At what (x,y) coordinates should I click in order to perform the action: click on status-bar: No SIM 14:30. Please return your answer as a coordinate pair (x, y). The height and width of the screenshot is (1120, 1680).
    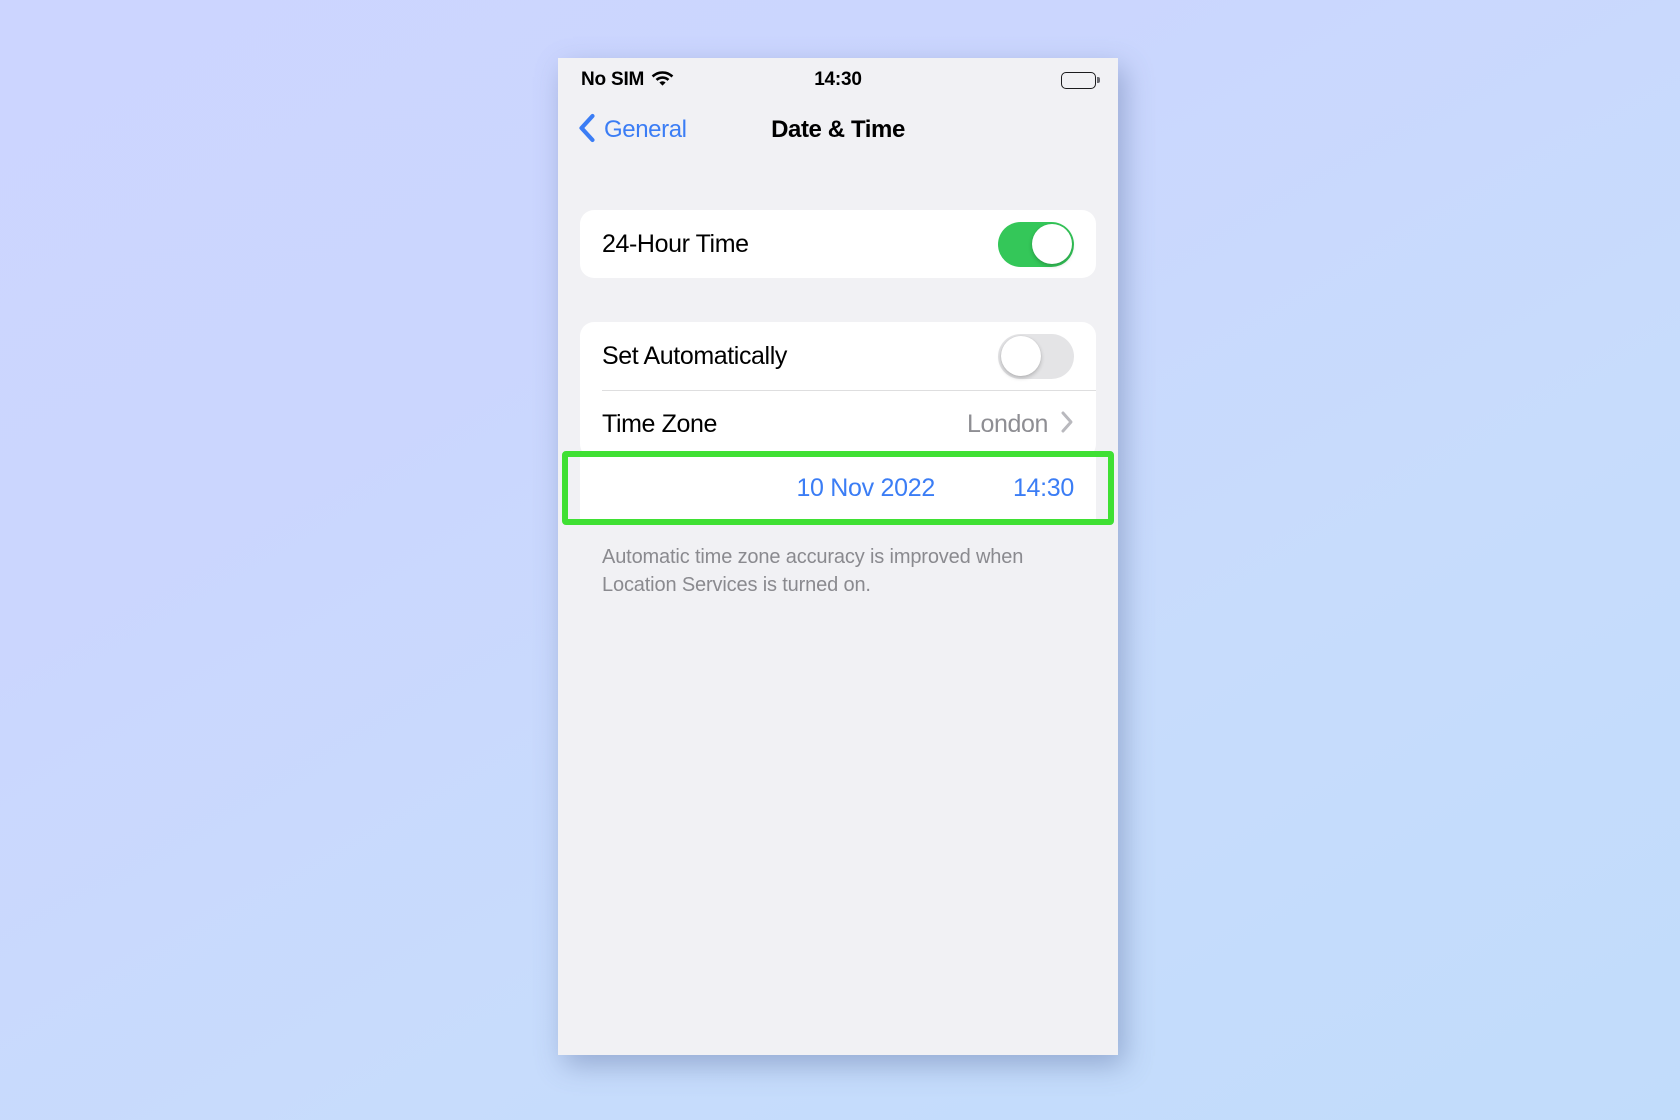
    Looking at the image, I should click on (838, 80).